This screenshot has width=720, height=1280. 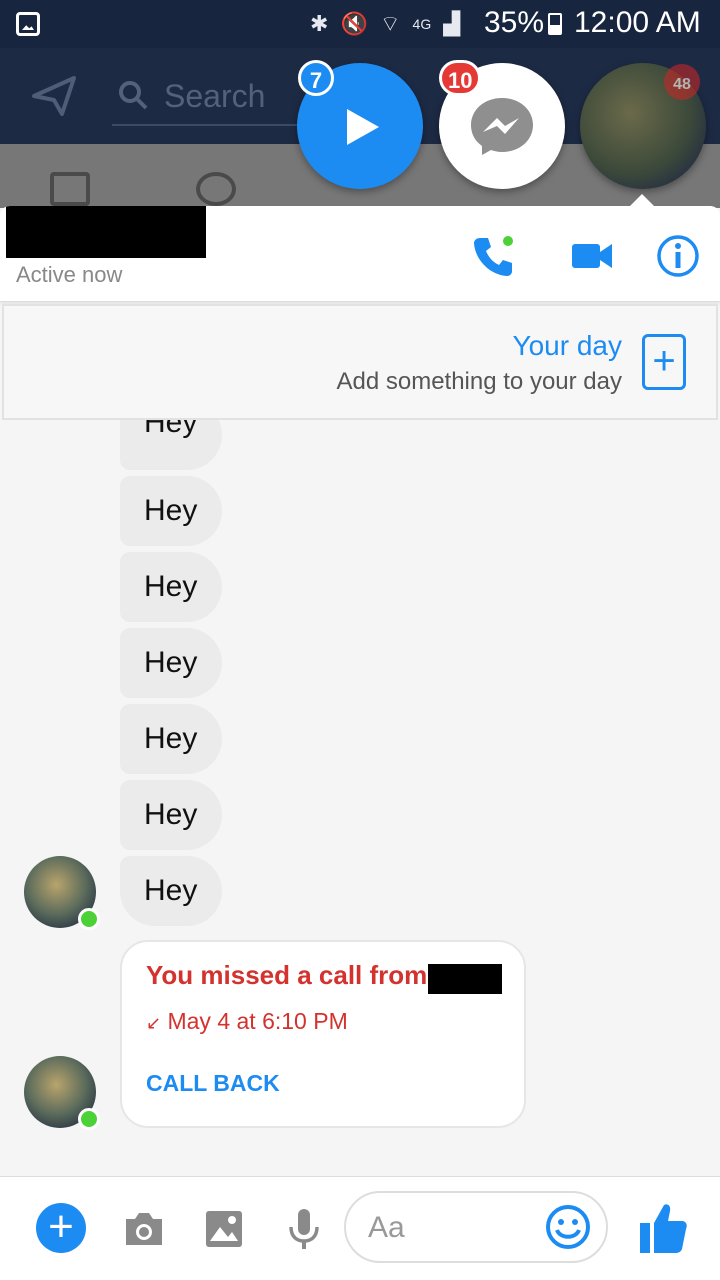 I want to click on clock: 12:00 AM, so click(x=637, y=22).